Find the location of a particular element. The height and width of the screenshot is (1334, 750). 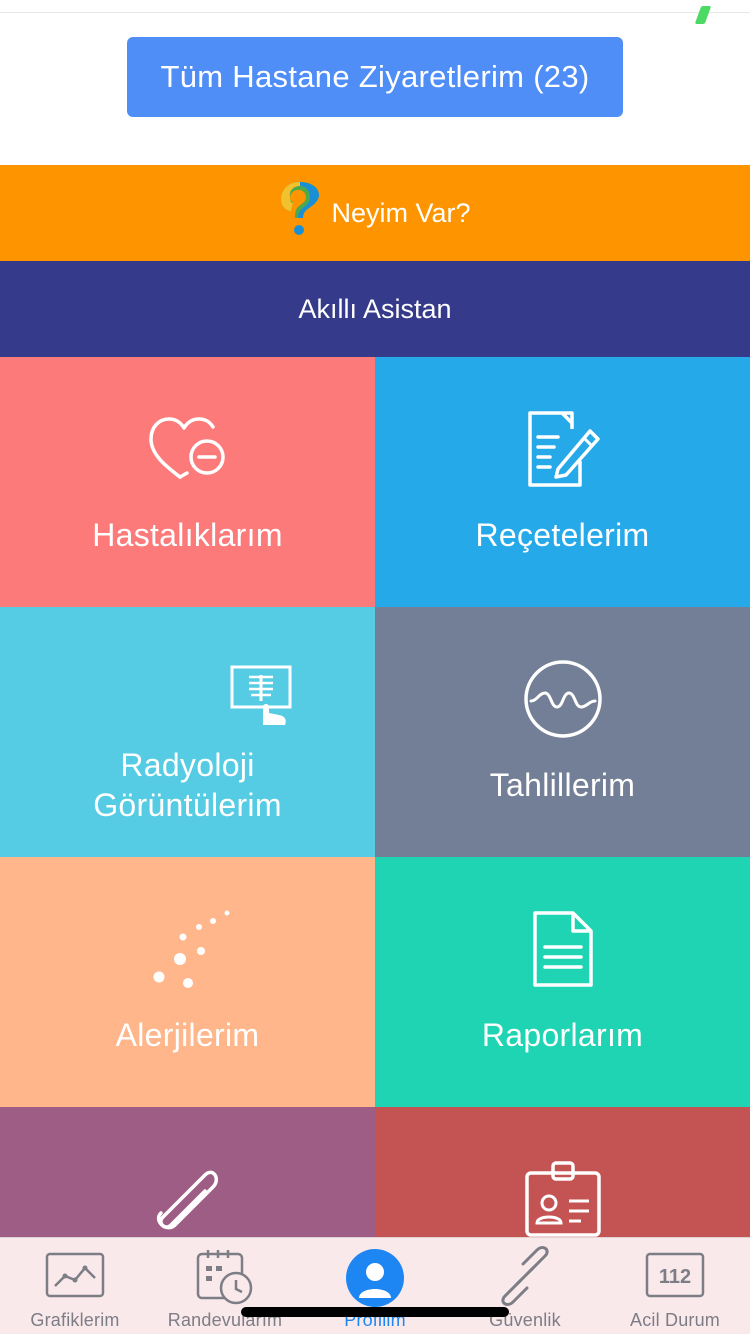

emergency-badge-text: 112 is located at coordinates (675, 1277).